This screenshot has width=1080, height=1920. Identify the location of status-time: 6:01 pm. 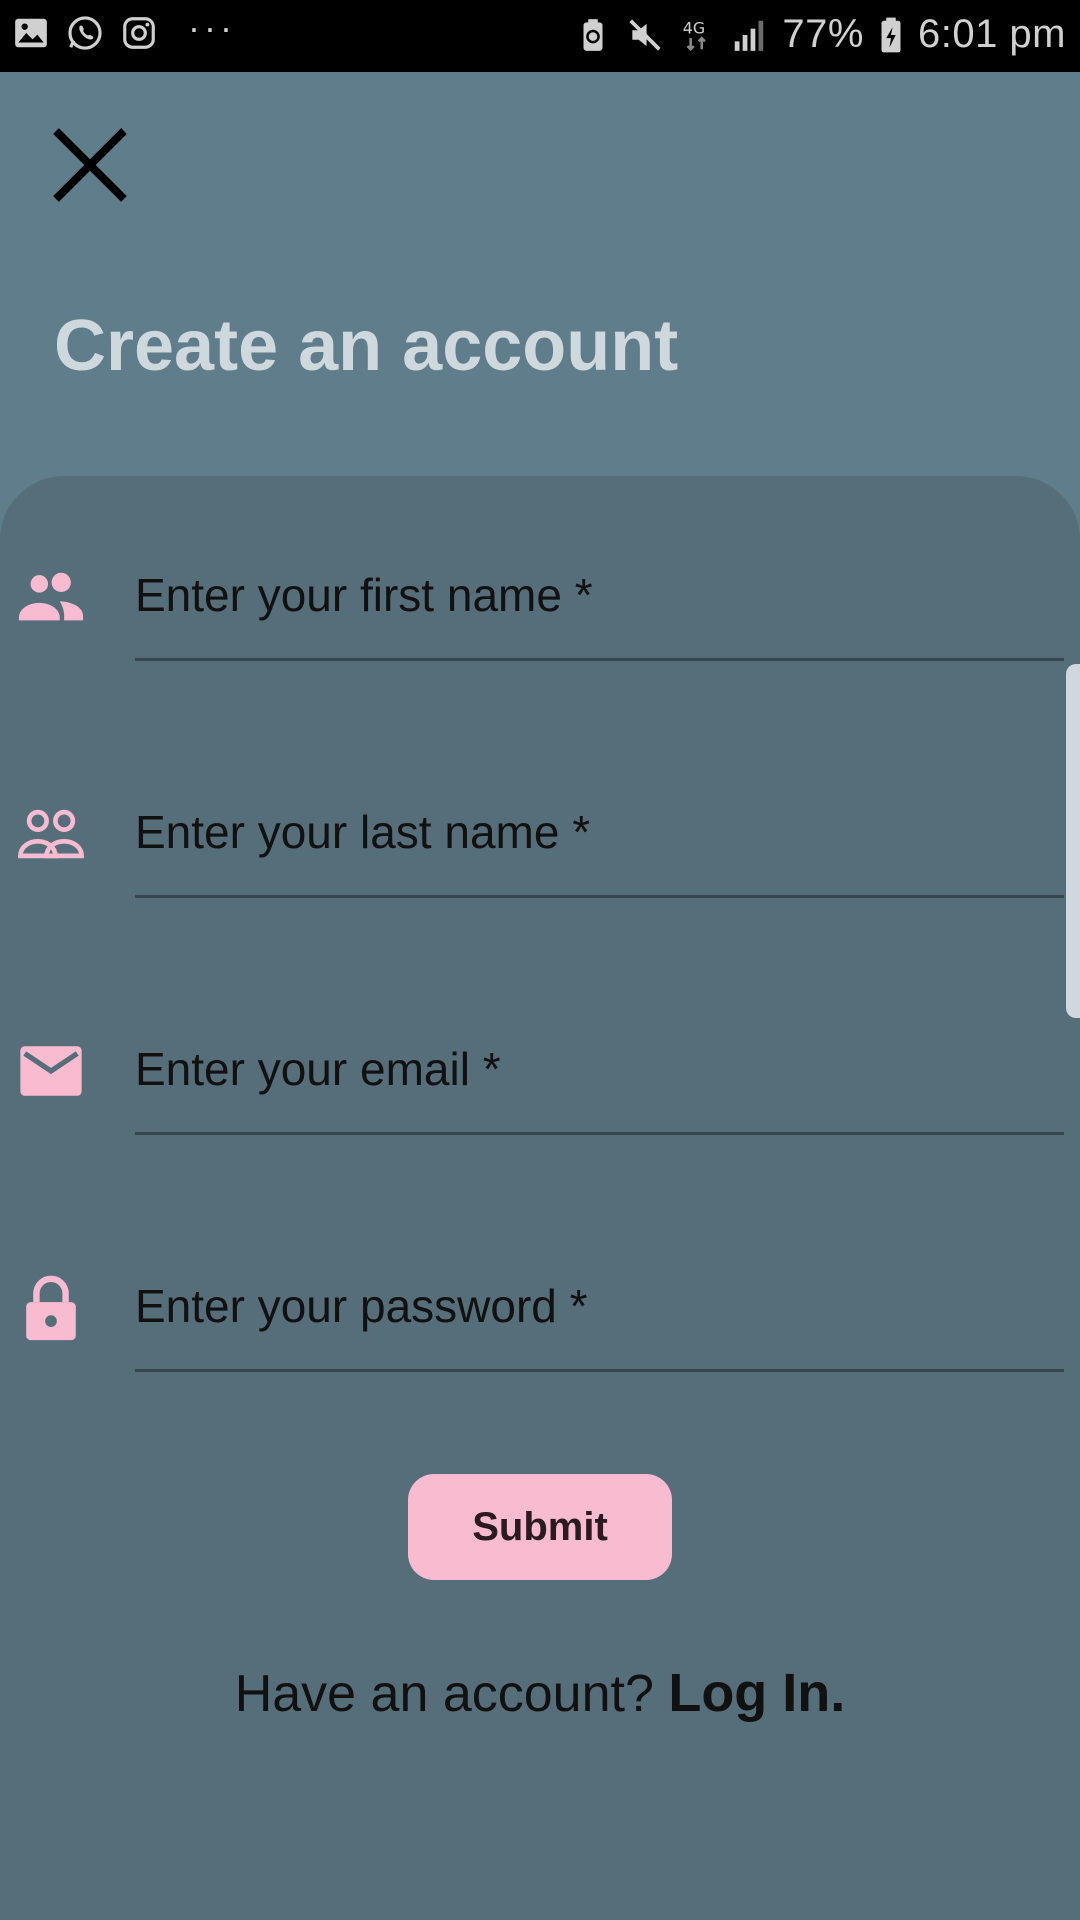
(991, 34).